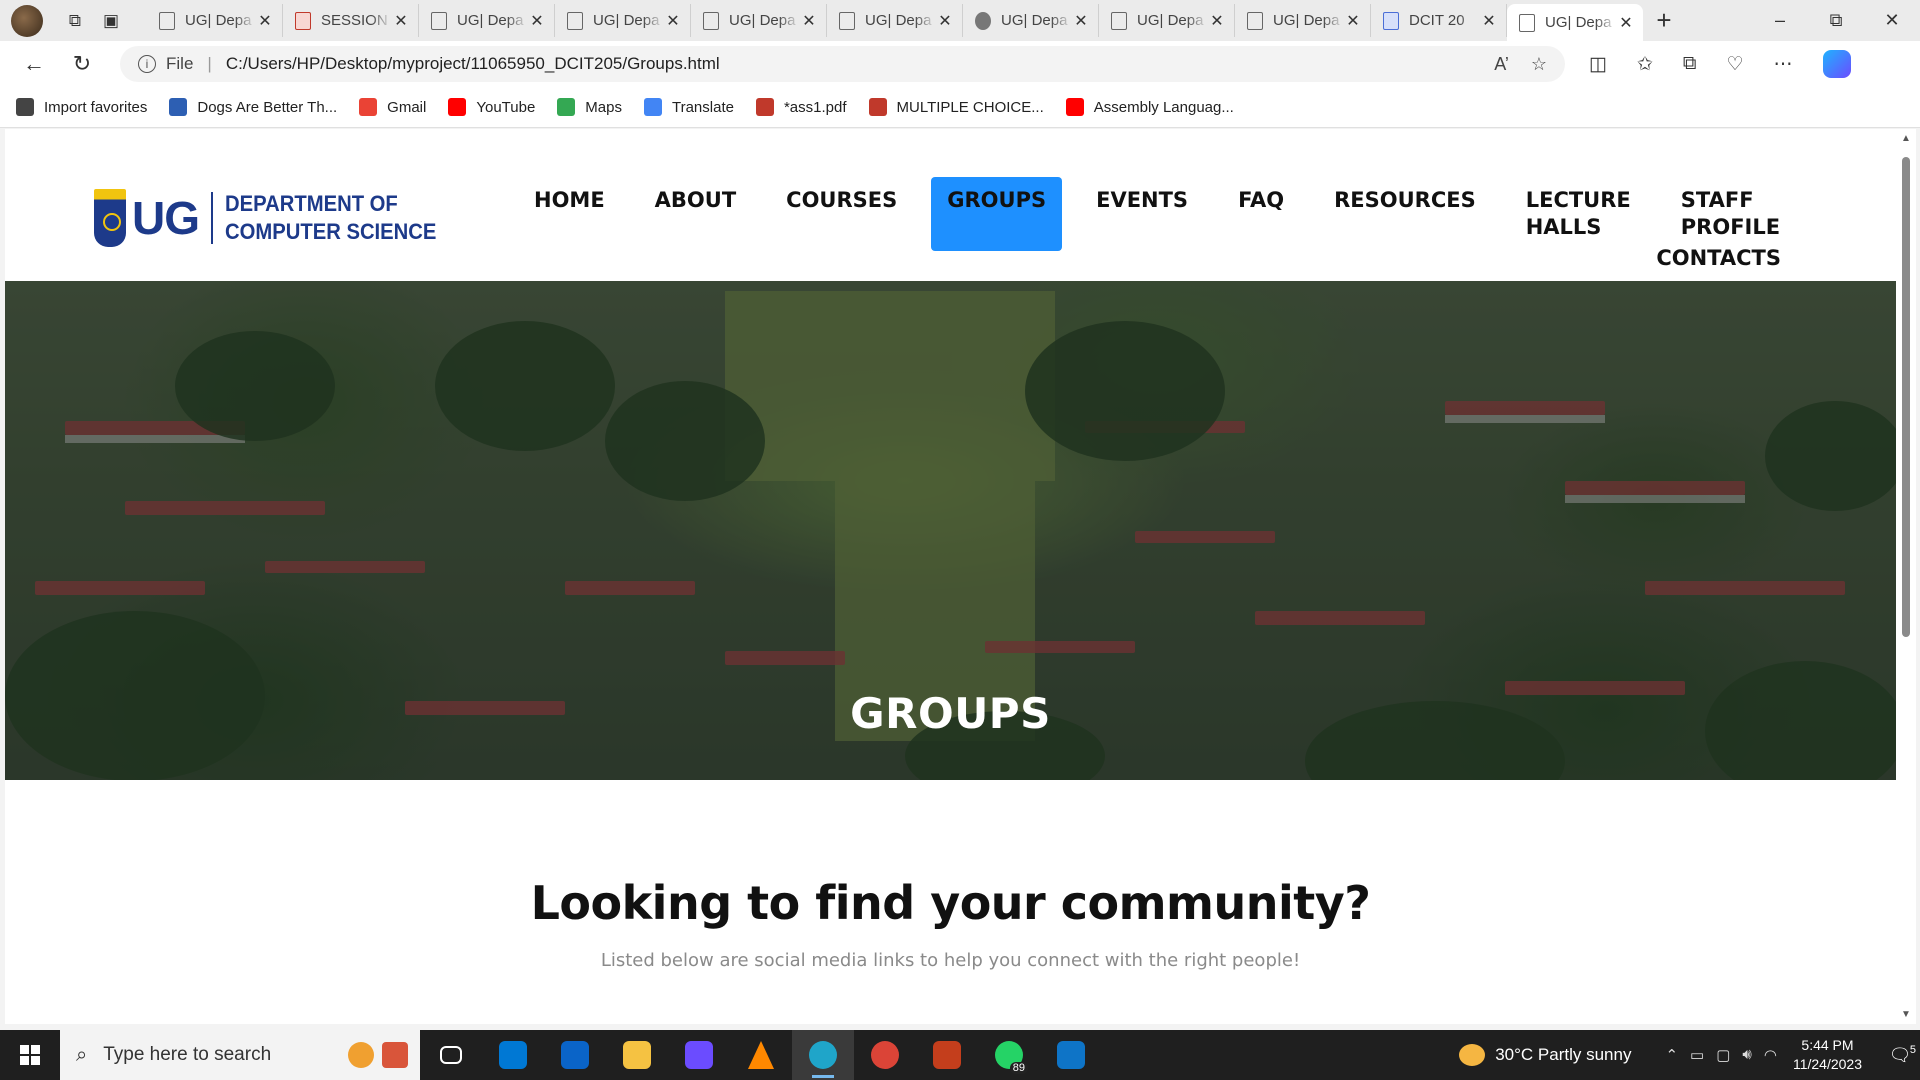  I want to click on favorite-link: Maps, so click(589, 107).